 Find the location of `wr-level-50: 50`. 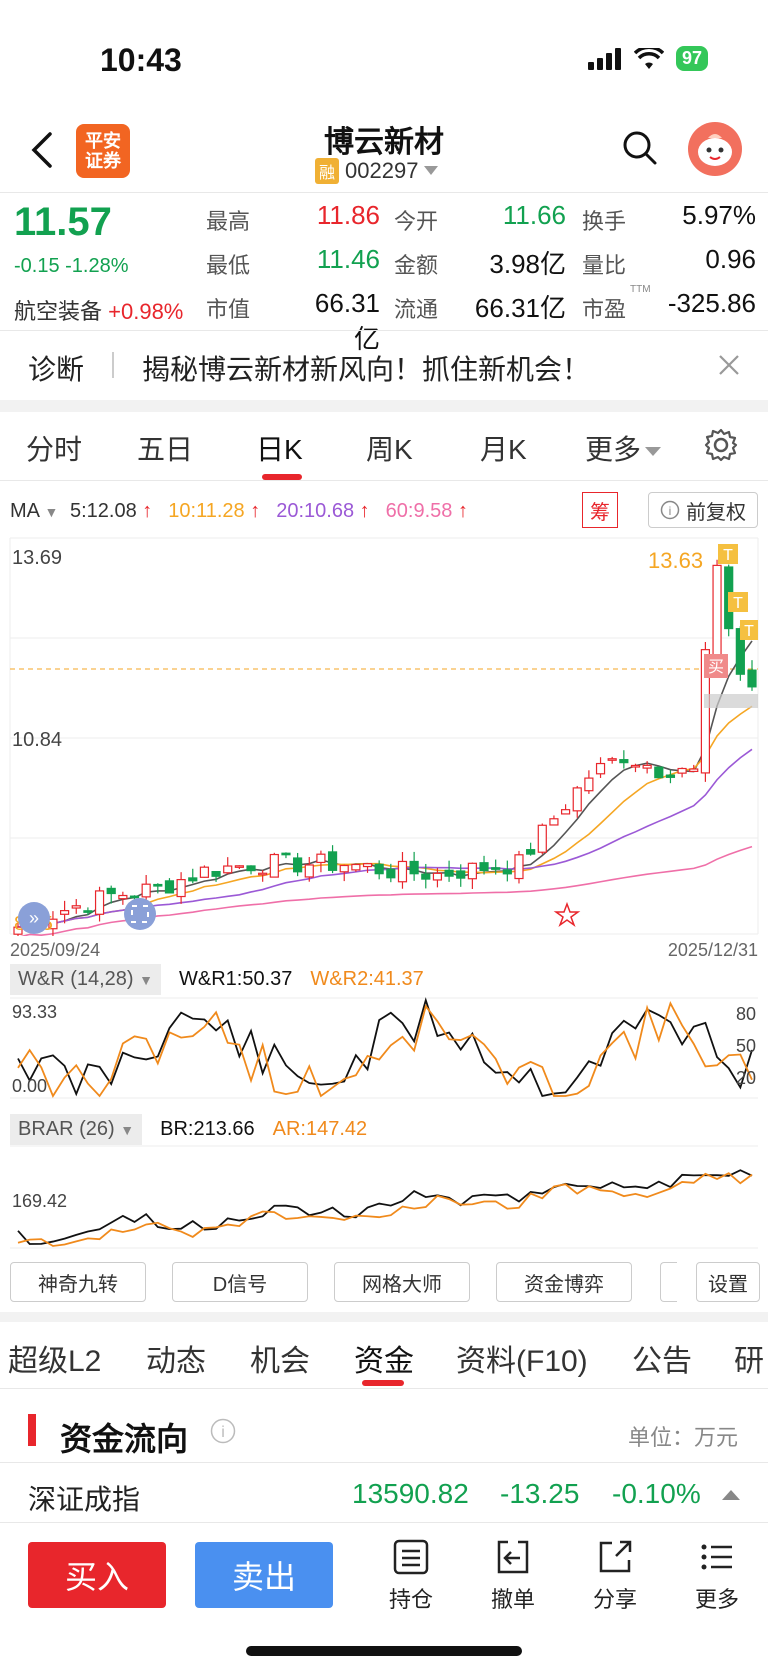

wr-level-50: 50 is located at coordinates (746, 1046).